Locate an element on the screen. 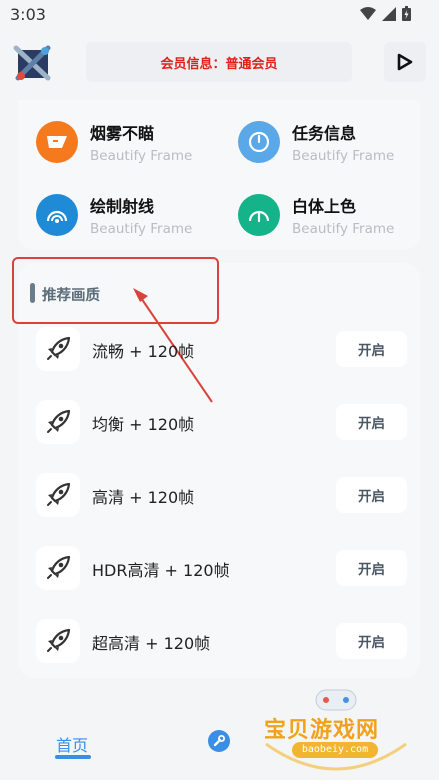 This screenshot has width=439, height=780. status-icons is located at coordinates (385, 13).